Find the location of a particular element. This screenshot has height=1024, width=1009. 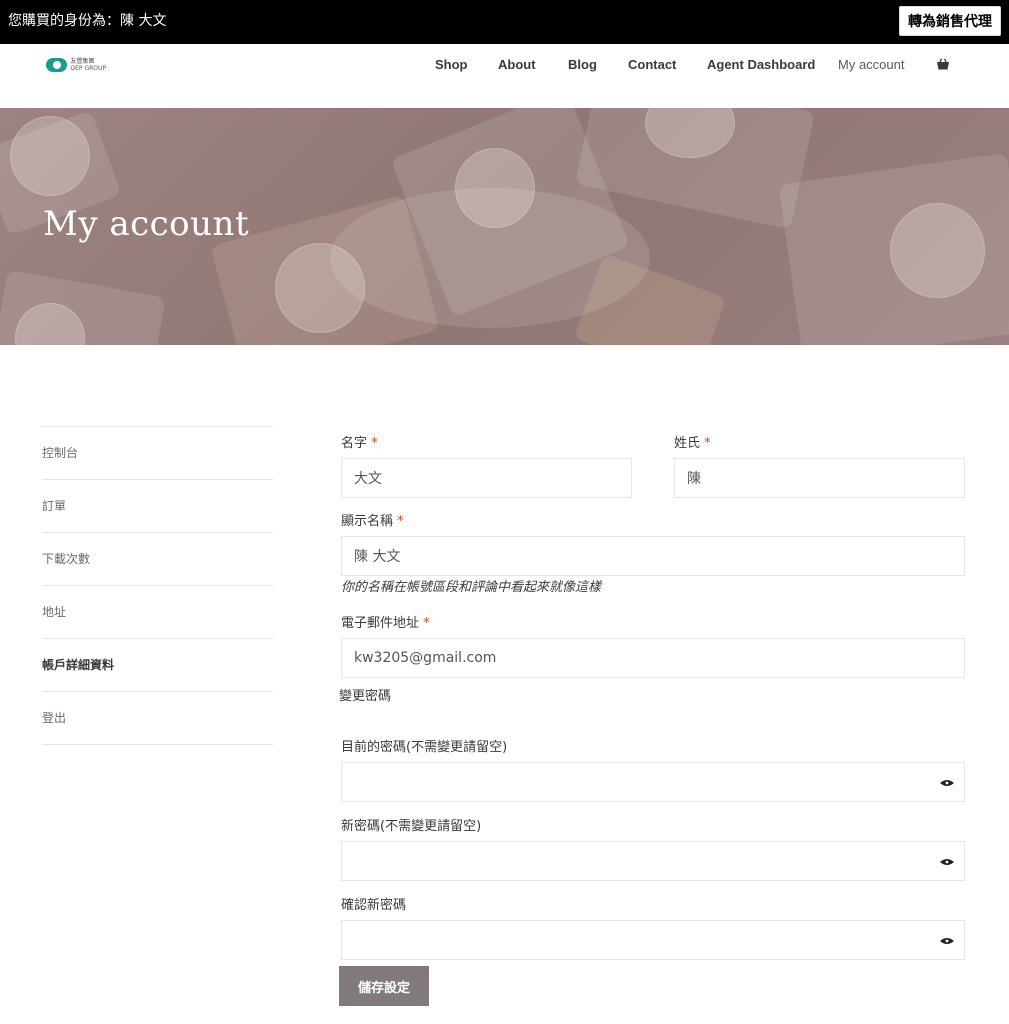

current-password-input is located at coordinates (653, 782).